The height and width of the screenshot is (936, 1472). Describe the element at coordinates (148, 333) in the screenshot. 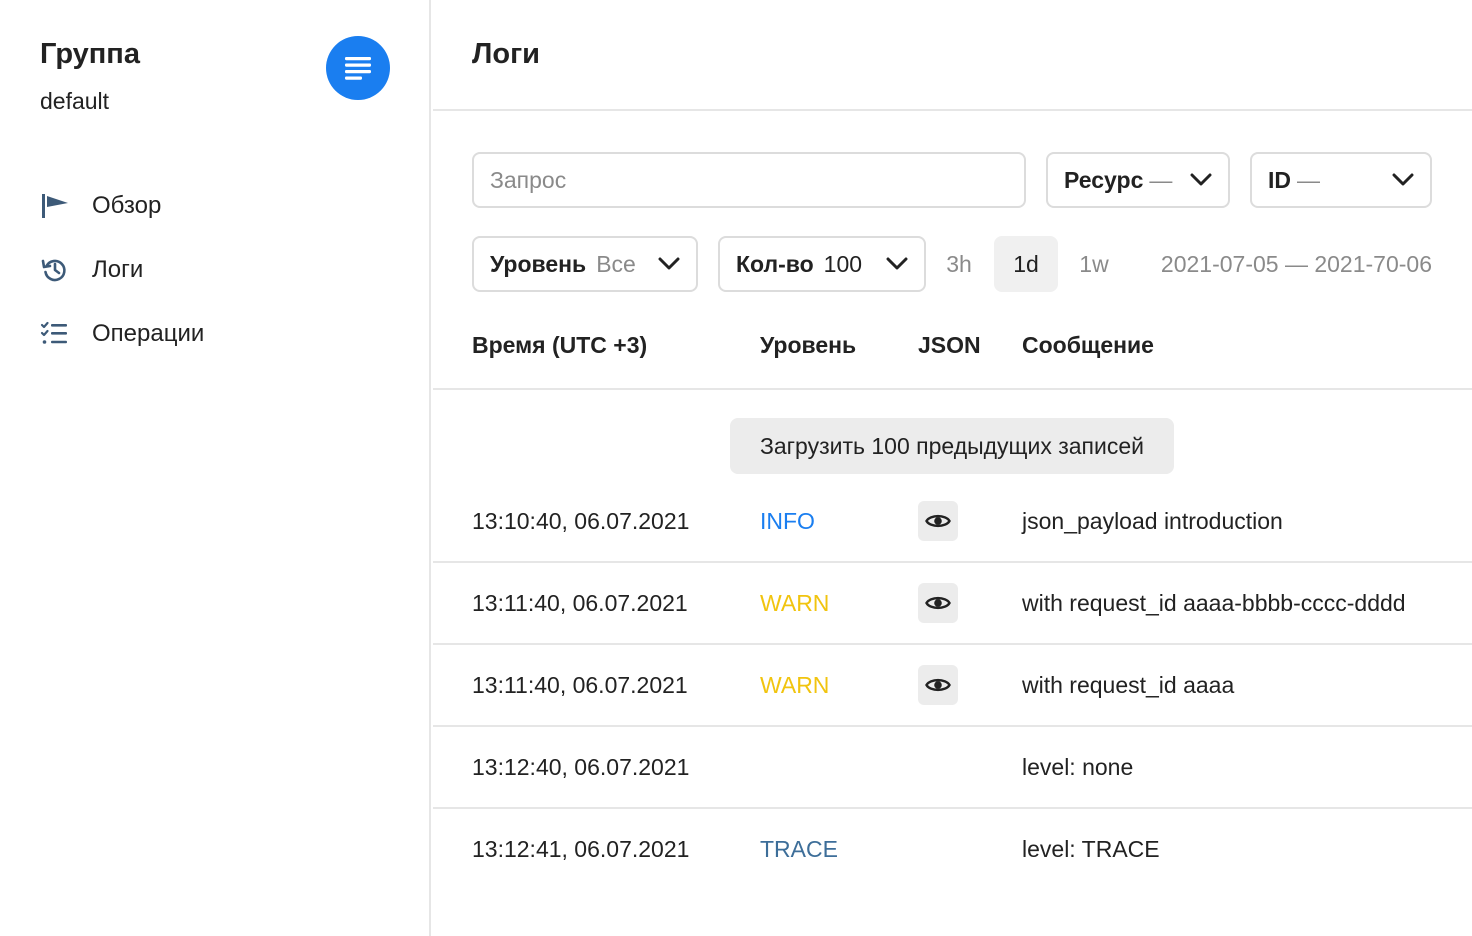

I see `sidebar-item-label: Операции` at that location.